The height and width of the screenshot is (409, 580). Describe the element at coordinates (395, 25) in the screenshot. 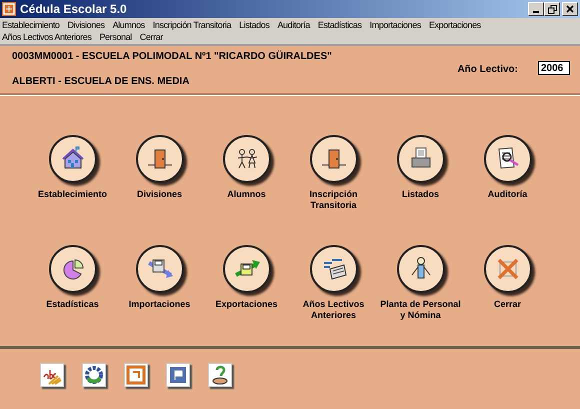

I see `menu-item: Importaciones` at that location.